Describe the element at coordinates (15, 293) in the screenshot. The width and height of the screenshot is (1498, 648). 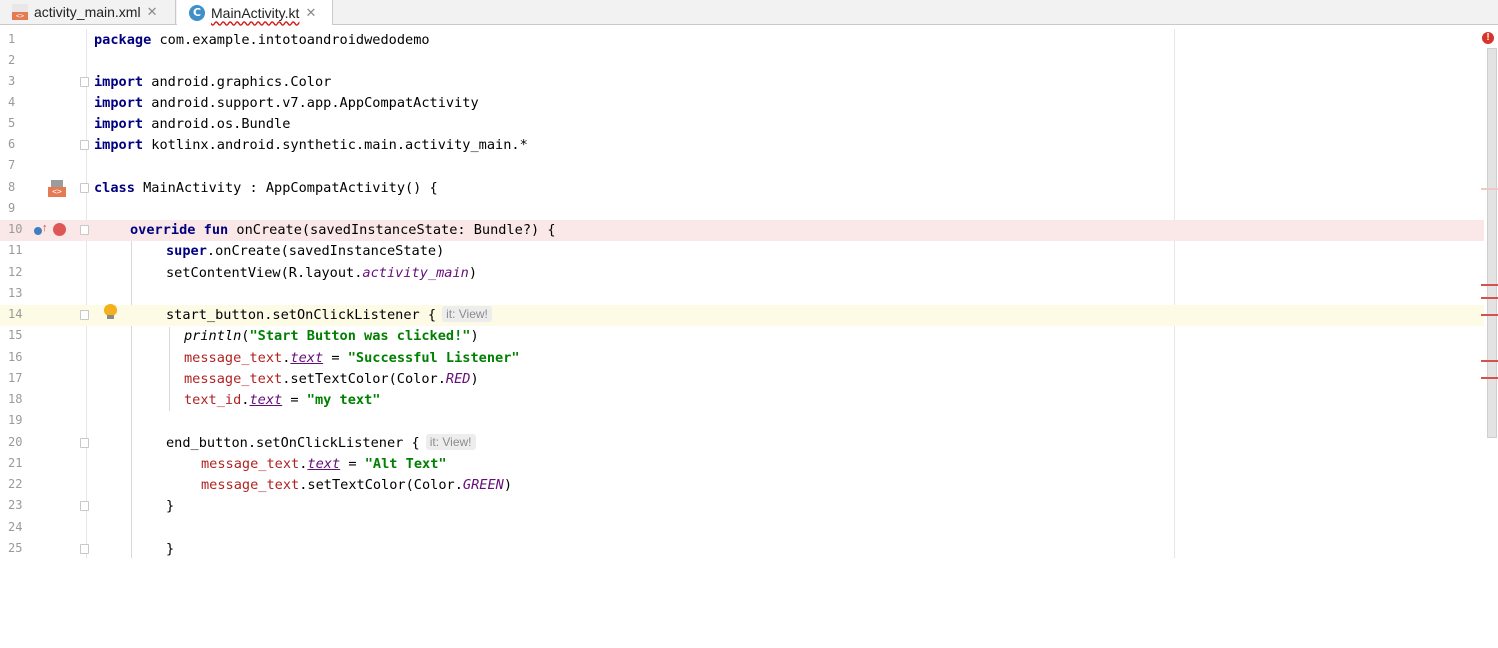
I see `line-number: 13` at that location.